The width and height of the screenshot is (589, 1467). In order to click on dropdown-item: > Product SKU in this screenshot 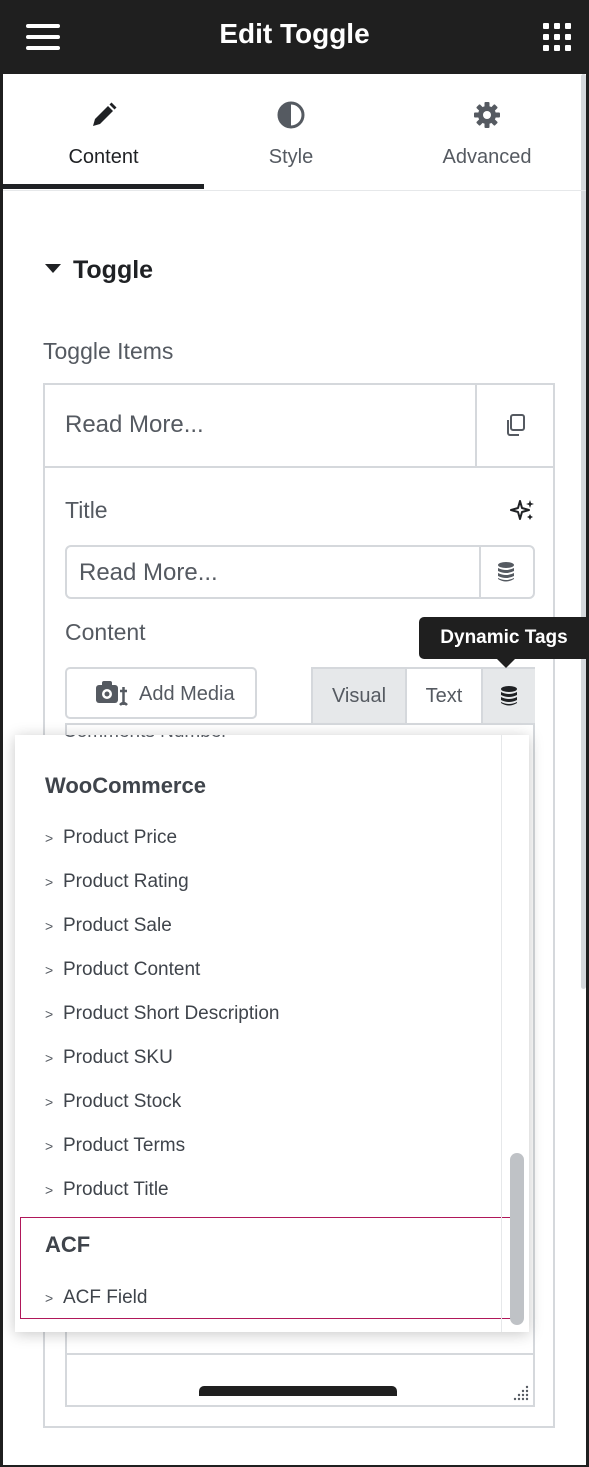, I will do `click(109, 1062)`.